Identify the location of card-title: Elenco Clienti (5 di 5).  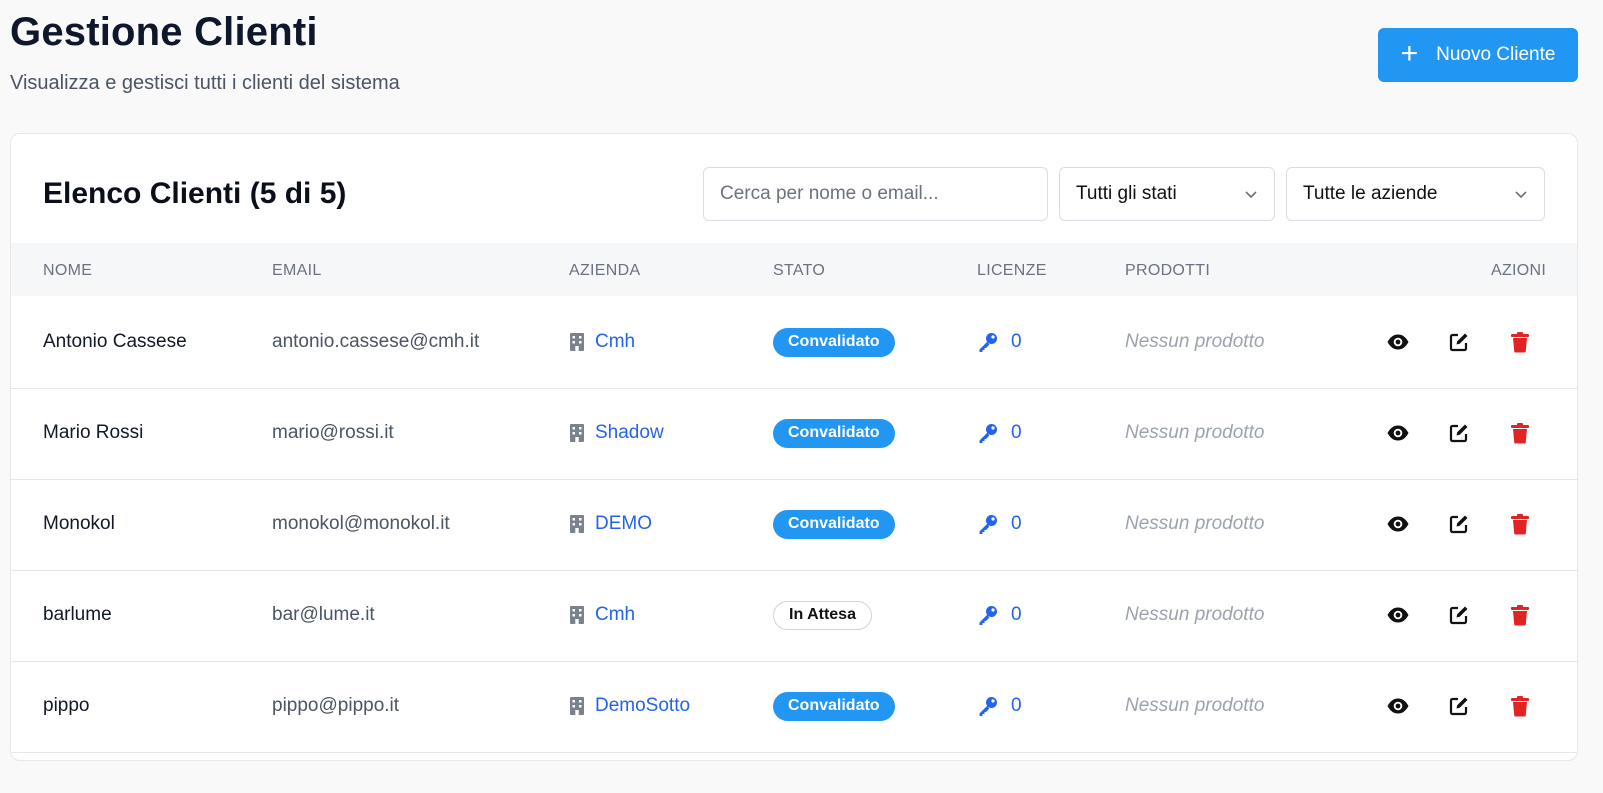
(195, 193).